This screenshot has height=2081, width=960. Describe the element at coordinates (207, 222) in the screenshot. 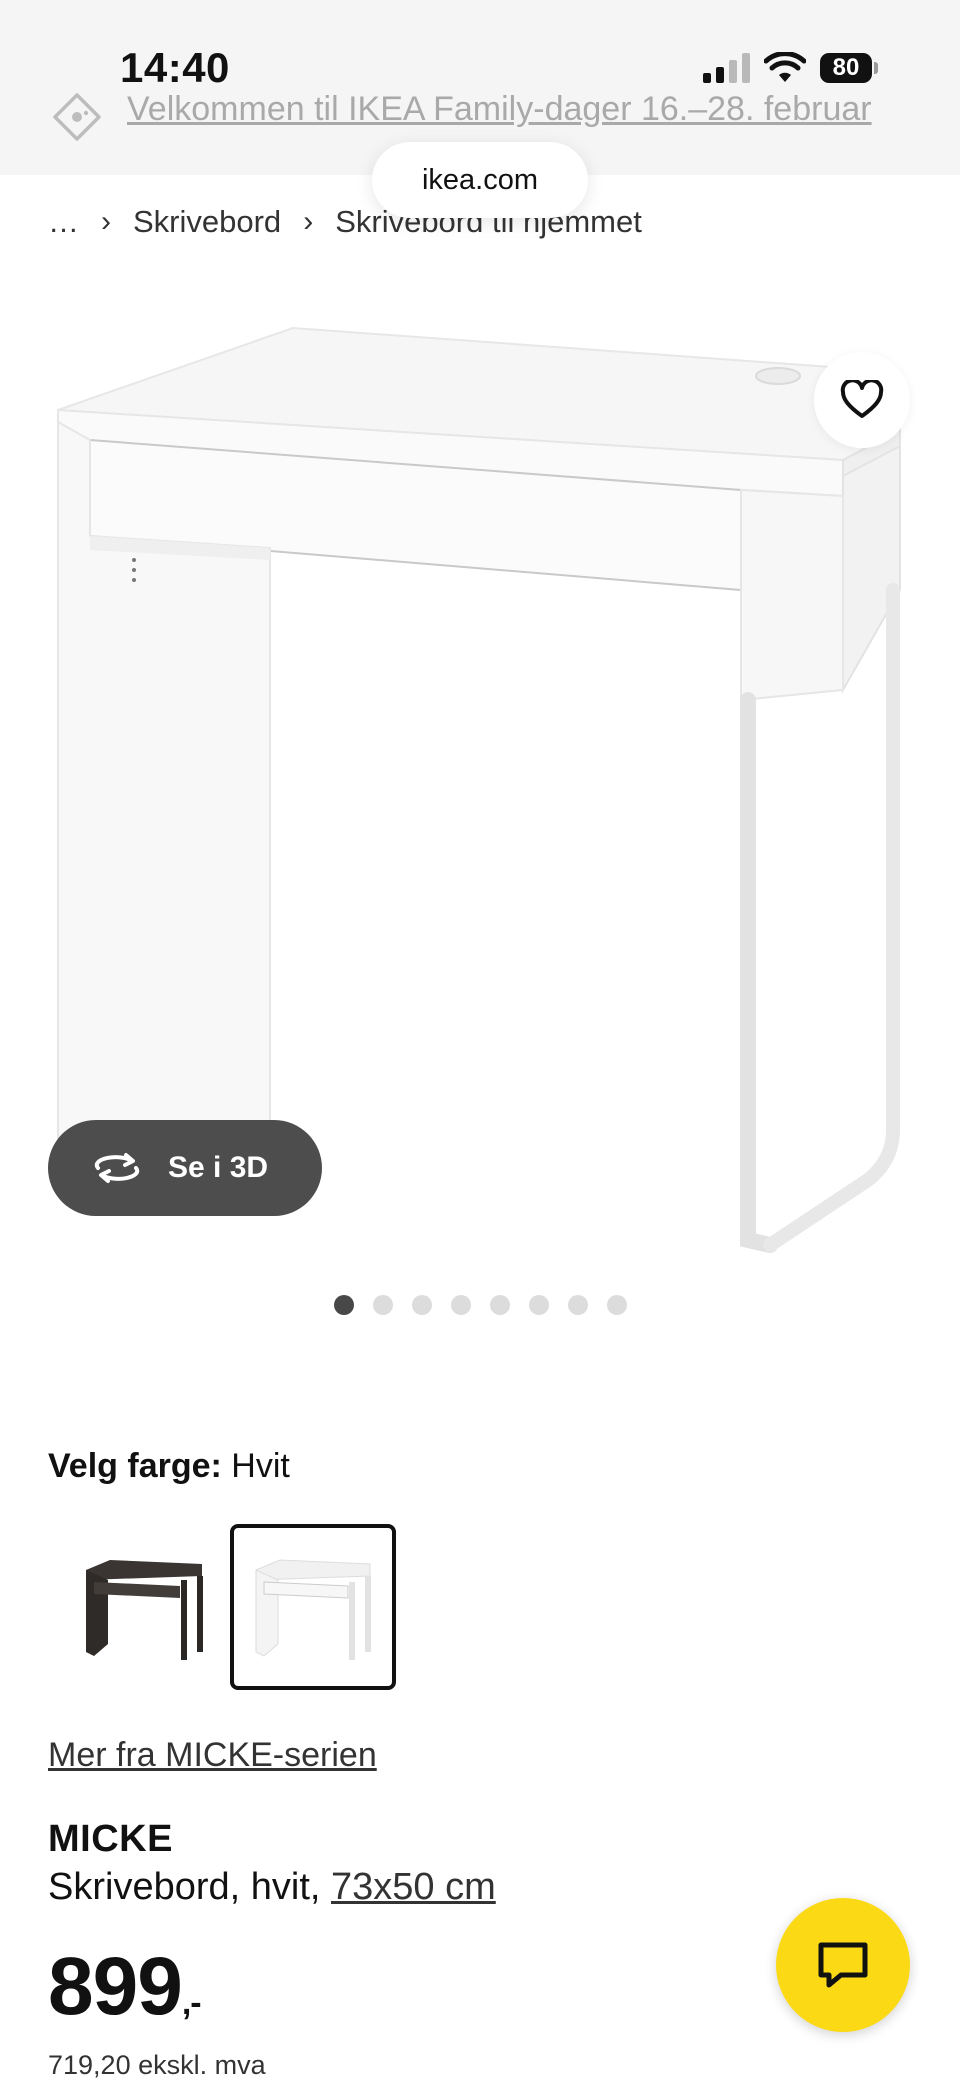

I see `breadcrumb-item-skrivebord: Skrivebord` at that location.